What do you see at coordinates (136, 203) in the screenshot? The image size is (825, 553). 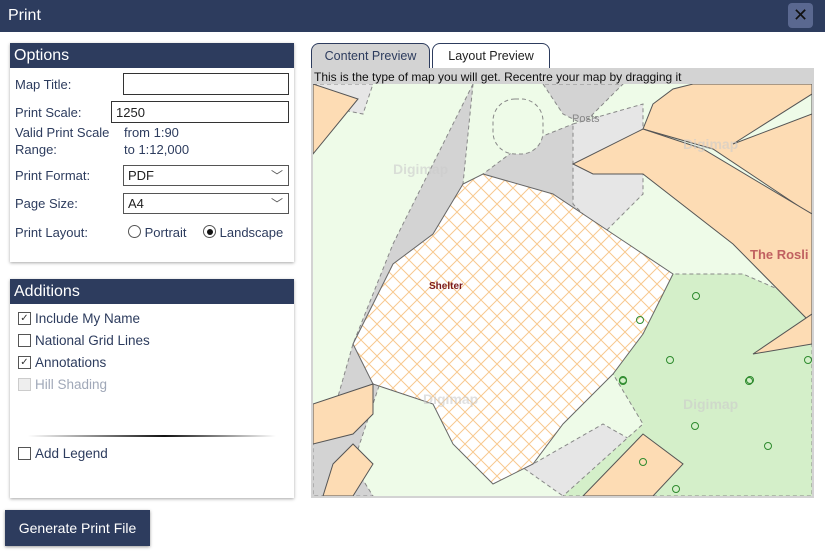 I see `page-size-value: A4` at bounding box center [136, 203].